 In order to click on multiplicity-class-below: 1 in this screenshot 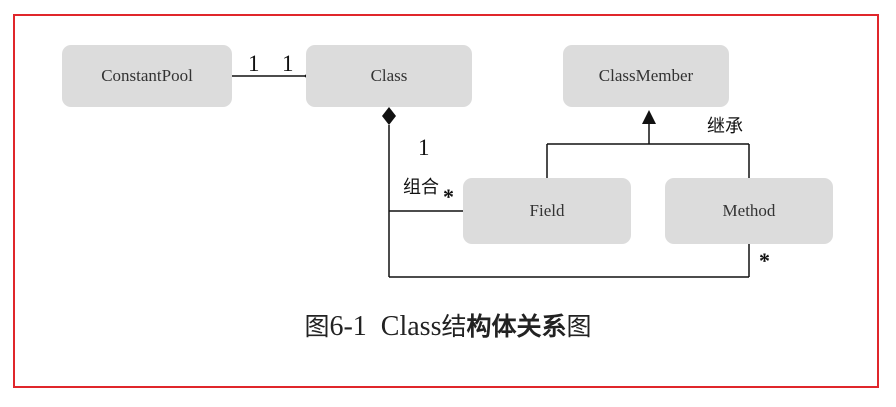, I will do `click(424, 147)`.